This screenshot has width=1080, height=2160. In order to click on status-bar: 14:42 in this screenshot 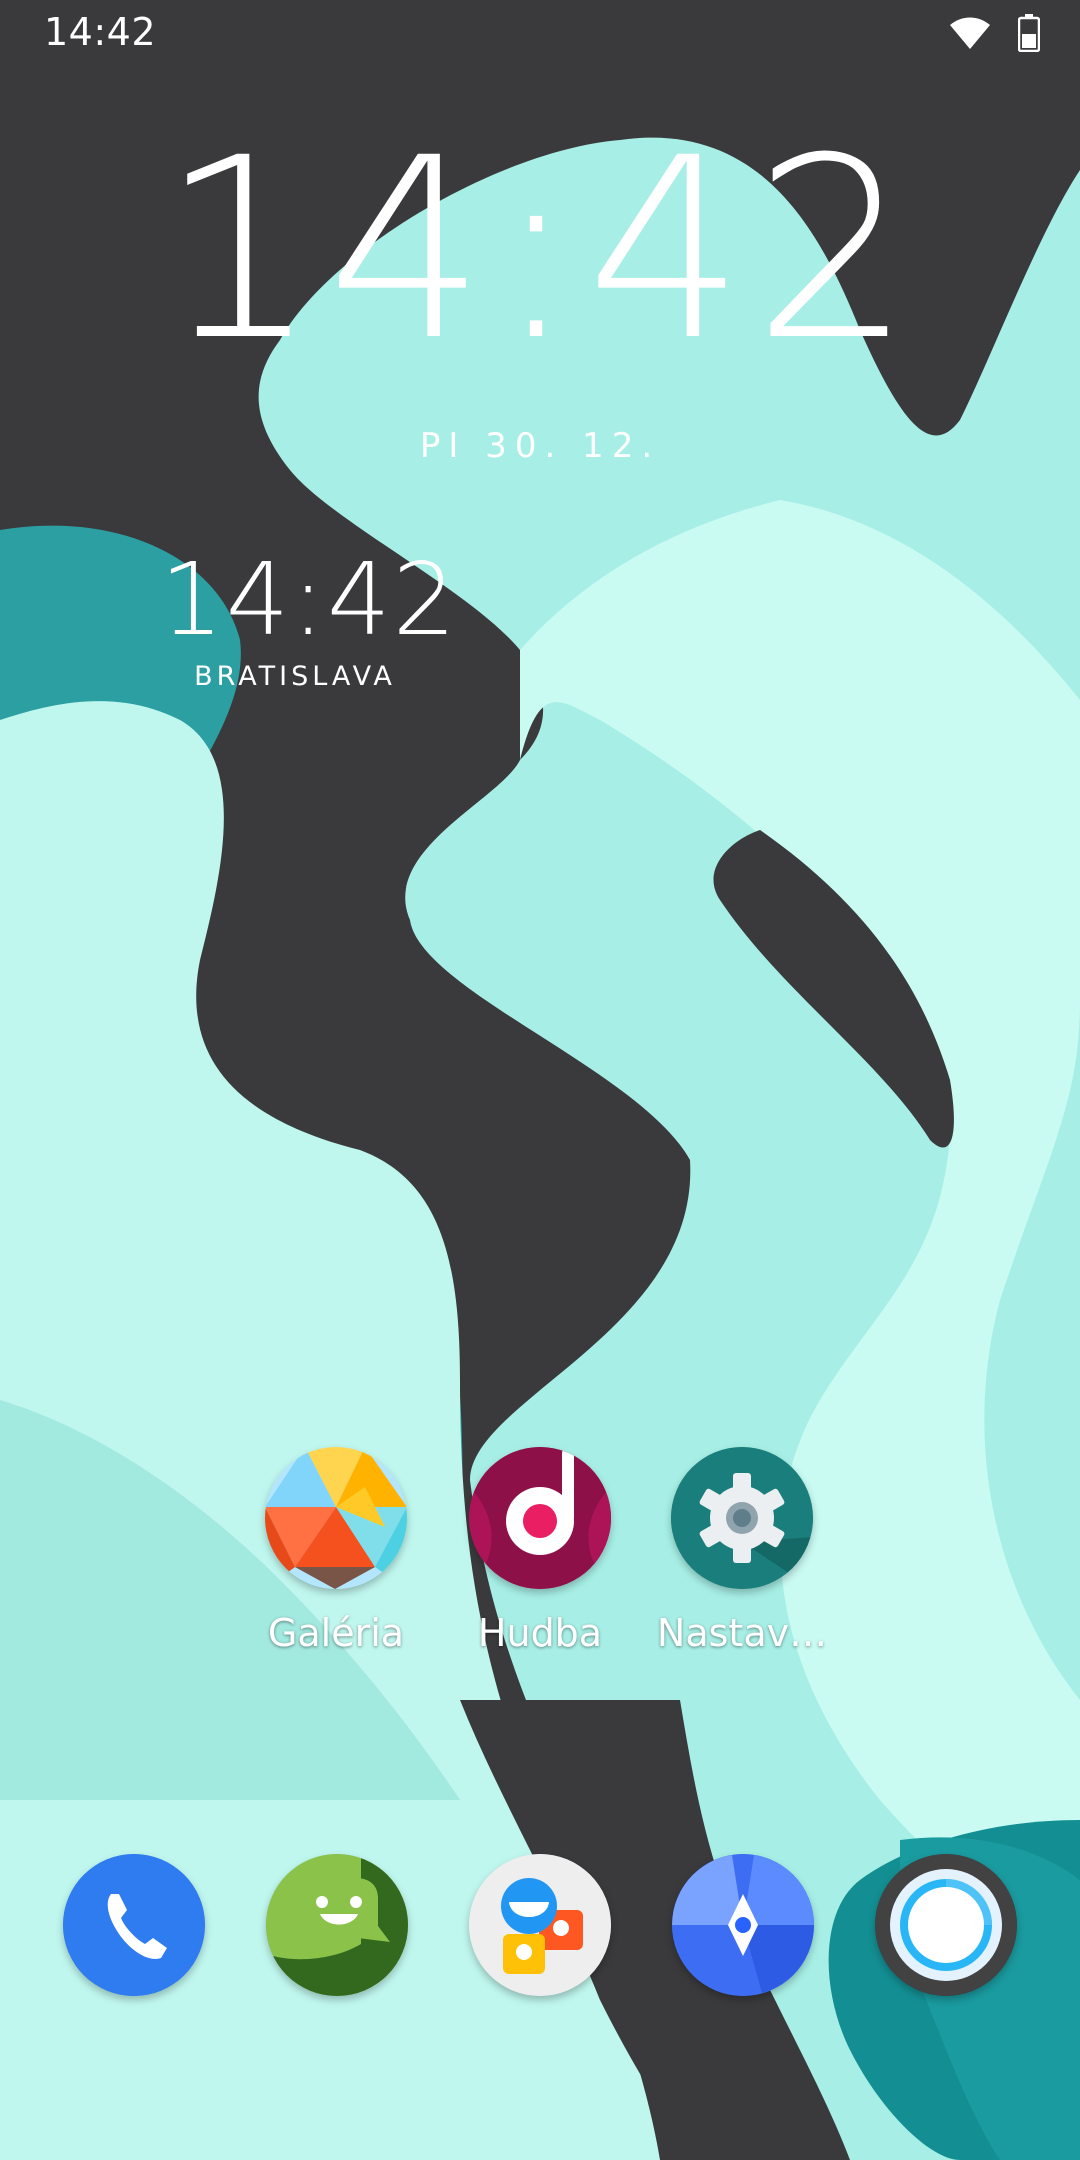, I will do `click(540, 33)`.